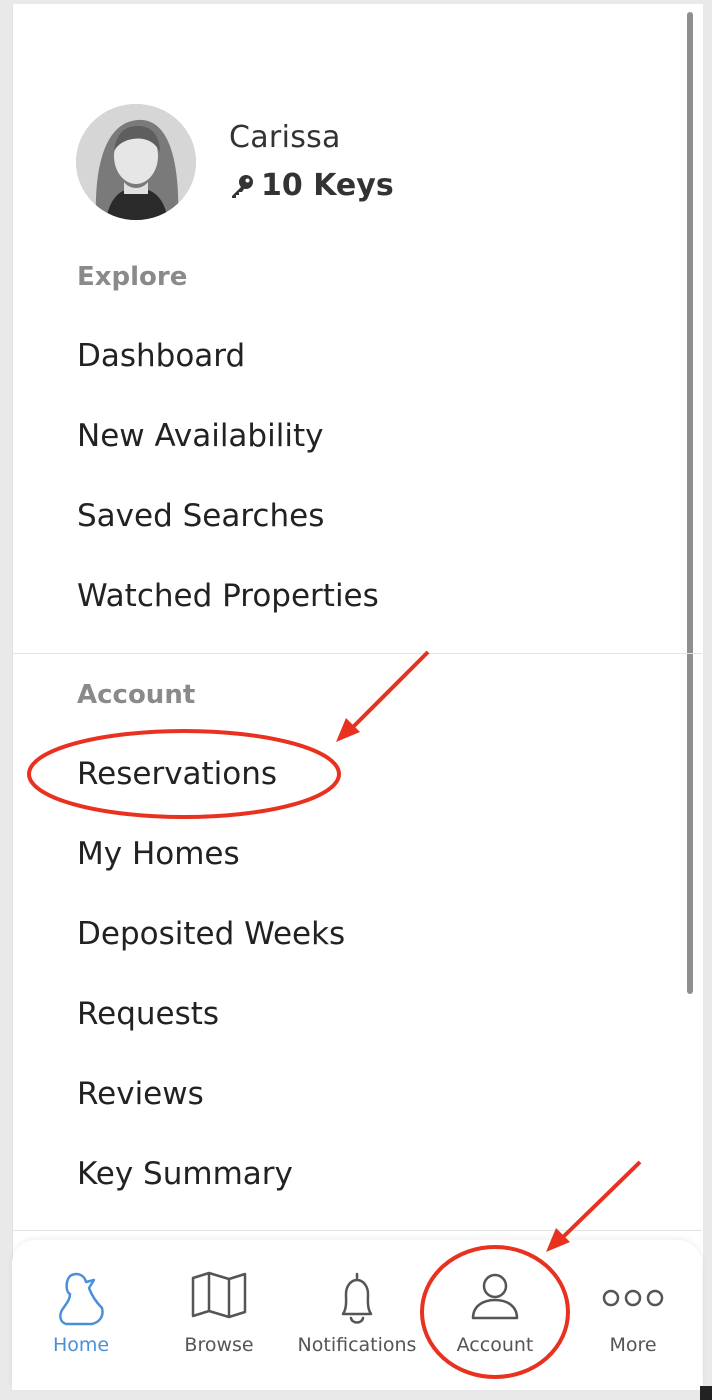 The height and width of the screenshot is (1400, 712). I want to click on key-icon, so click(242, 186).